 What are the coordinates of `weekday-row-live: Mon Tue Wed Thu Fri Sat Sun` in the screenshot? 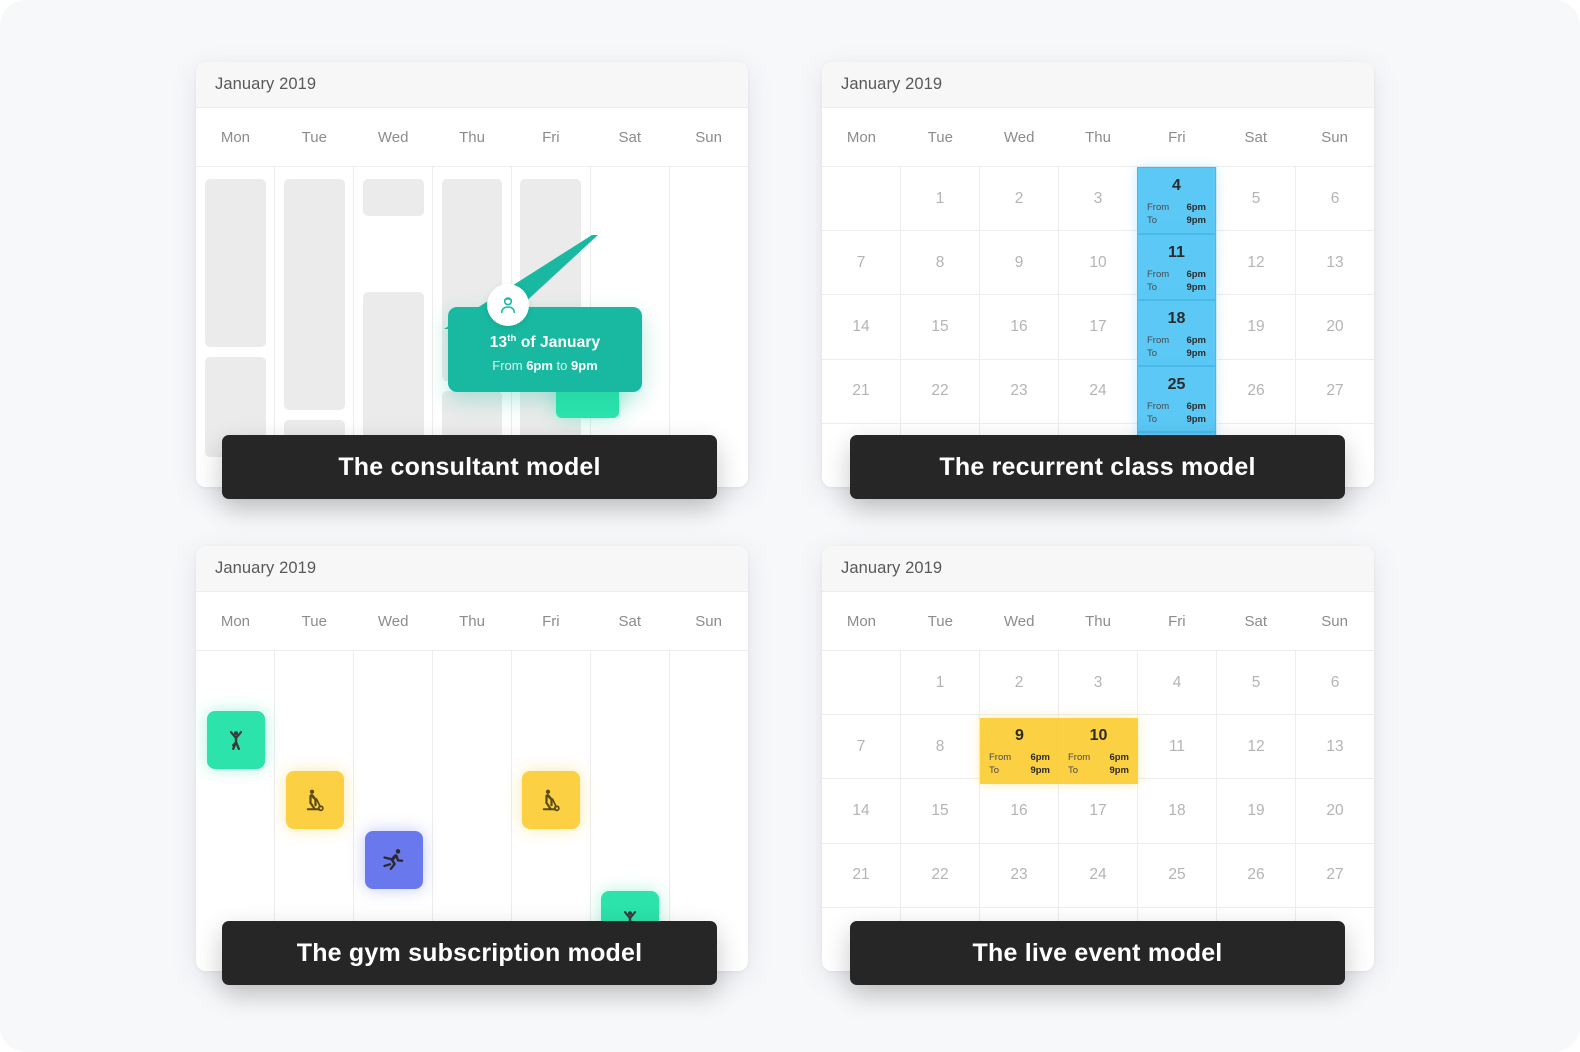 It's located at (1098, 621).